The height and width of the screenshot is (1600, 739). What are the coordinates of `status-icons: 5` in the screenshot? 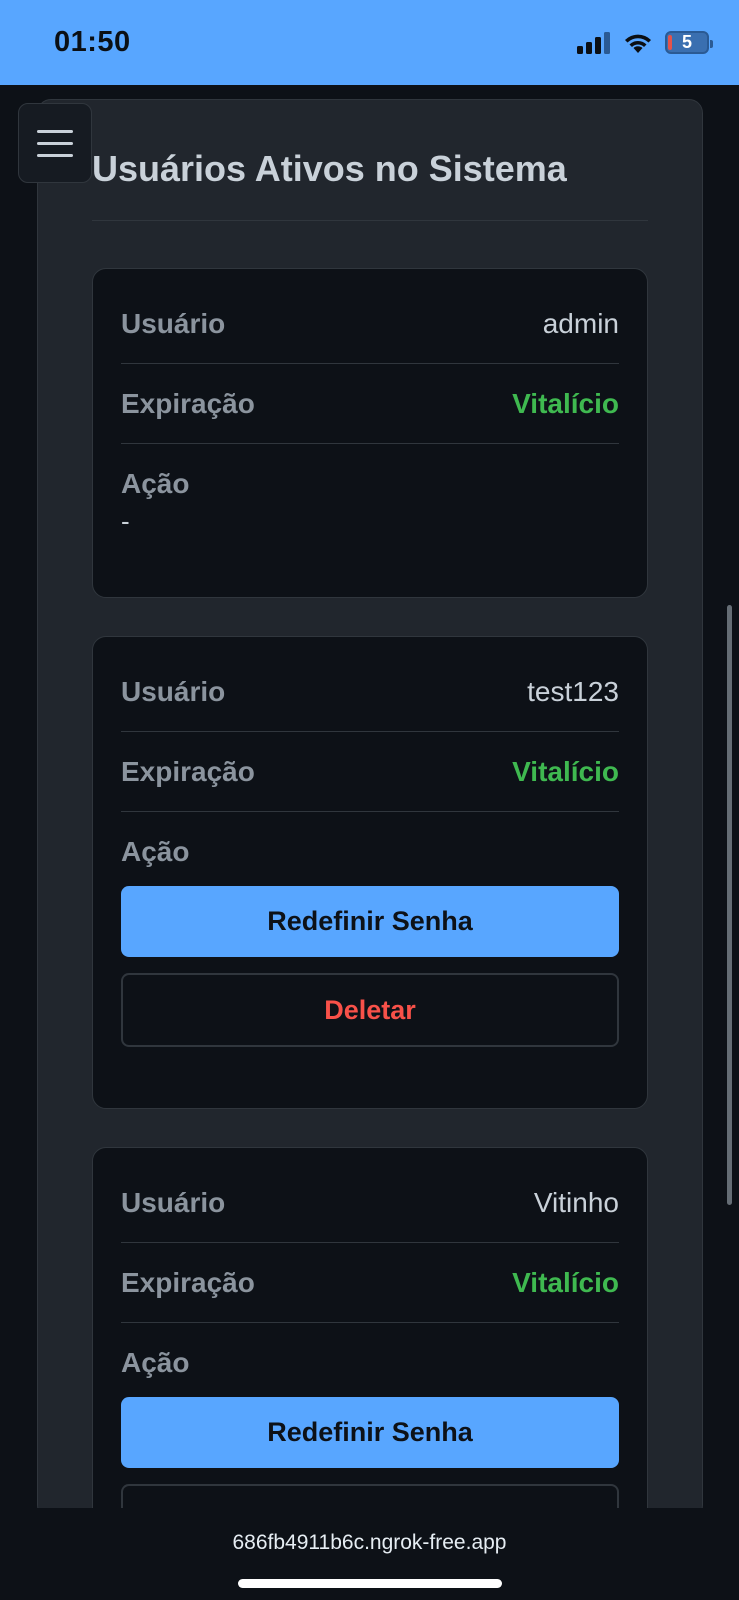 It's located at (645, 42).